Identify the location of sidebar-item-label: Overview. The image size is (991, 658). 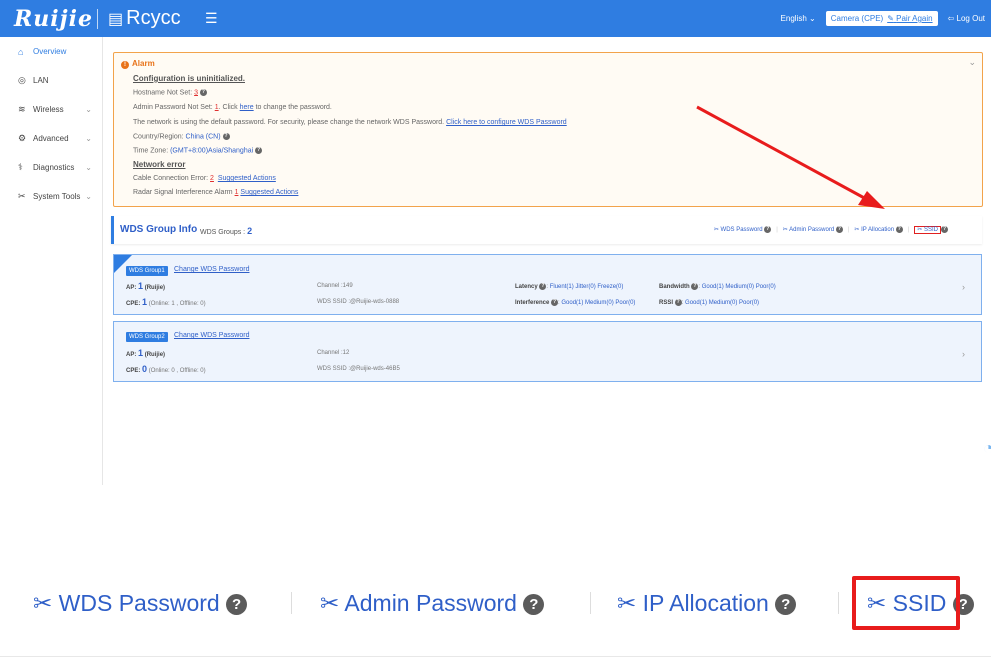
(50, 51).